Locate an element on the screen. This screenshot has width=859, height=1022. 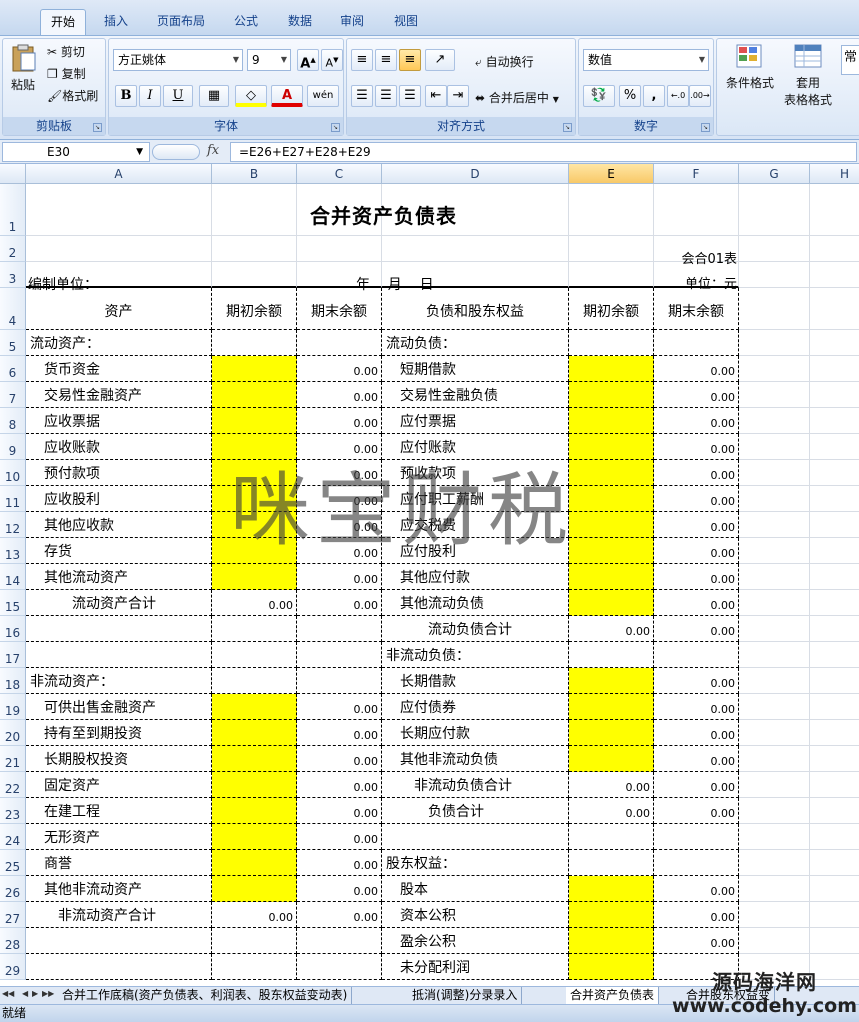
liability-item-cell: 应交税费 is located at coordinates (475, 525).